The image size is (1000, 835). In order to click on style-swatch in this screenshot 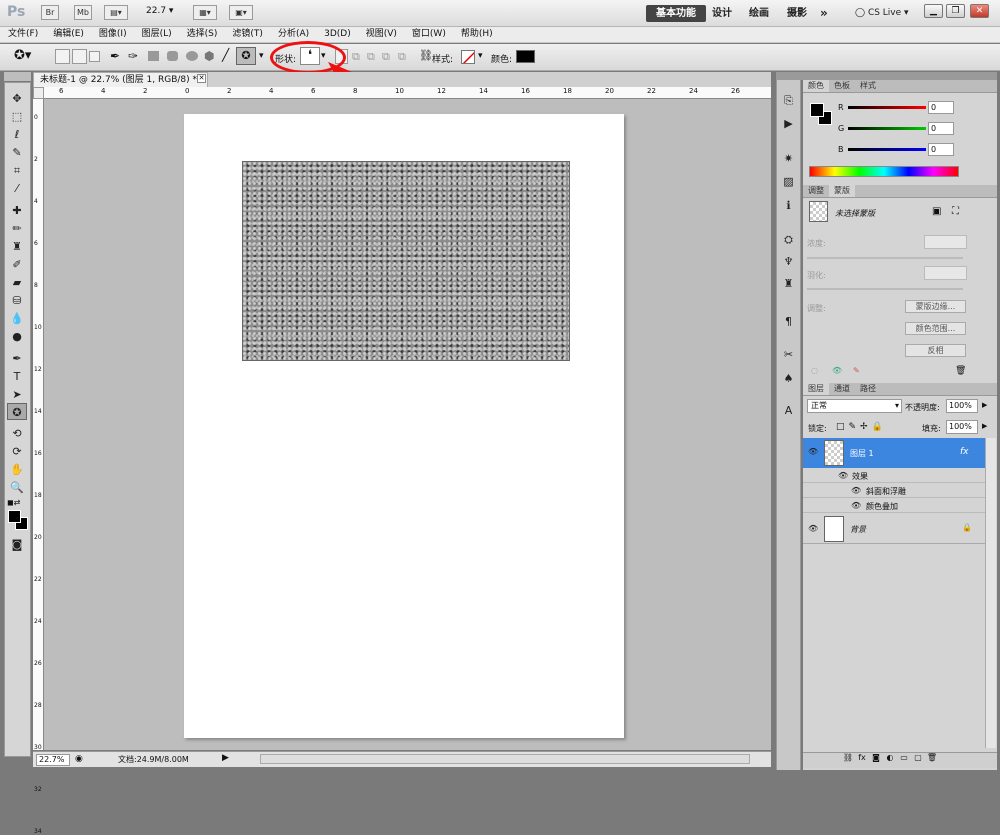, I will do `click(468, 57)`.